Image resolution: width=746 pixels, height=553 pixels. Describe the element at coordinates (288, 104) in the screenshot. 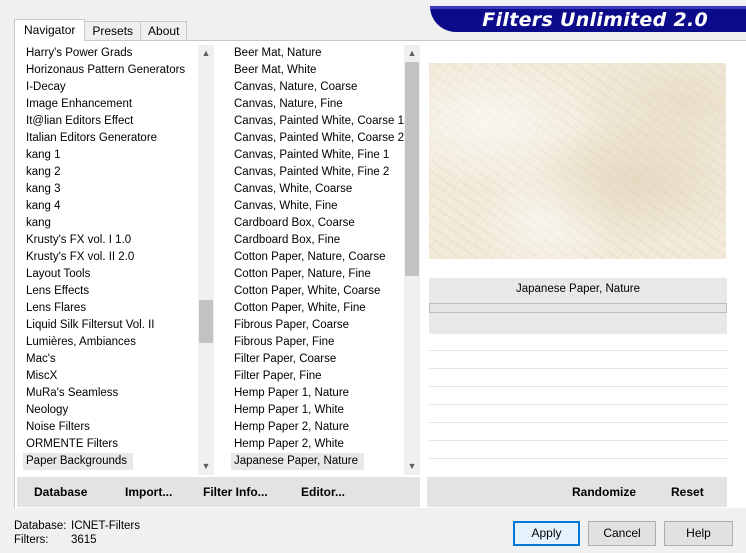

I see `filter-list-item-label: Canvas, Nature, Fine` at that location.